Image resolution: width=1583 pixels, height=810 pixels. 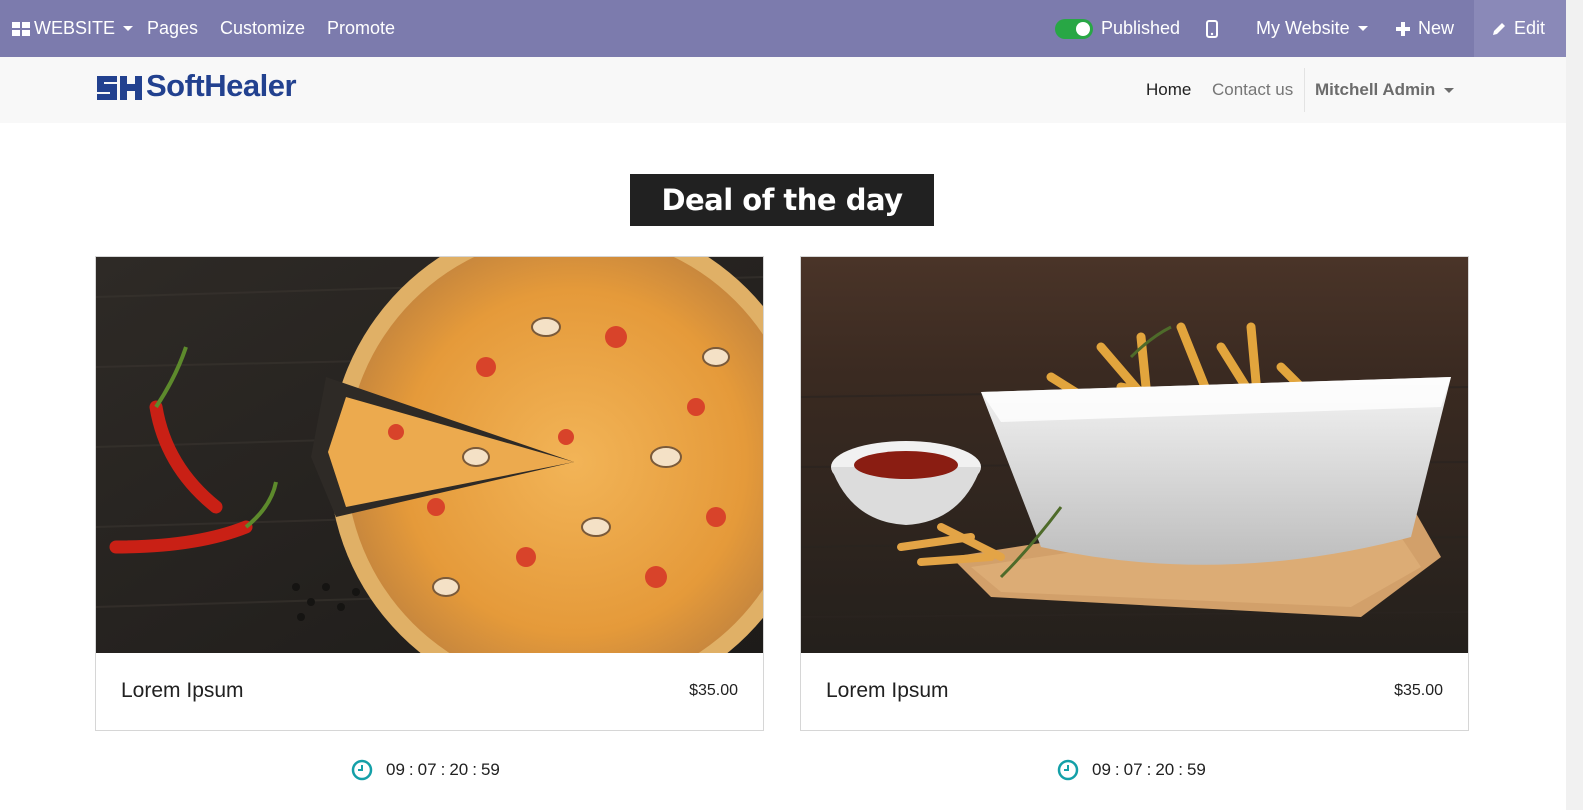 I want to click on edit-button: Edit, so click(x=1520, y=28).